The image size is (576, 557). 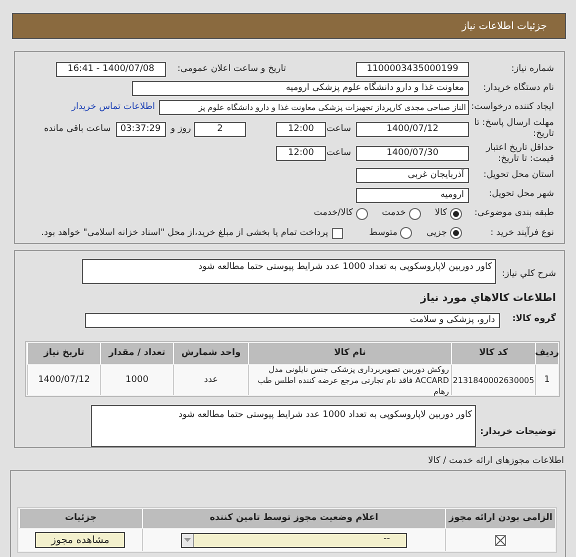 What do you see at coordinates (63, 353) in the screenshot?
I see `column-header: تاریخ نیاز` at bounding box center [63, 353].